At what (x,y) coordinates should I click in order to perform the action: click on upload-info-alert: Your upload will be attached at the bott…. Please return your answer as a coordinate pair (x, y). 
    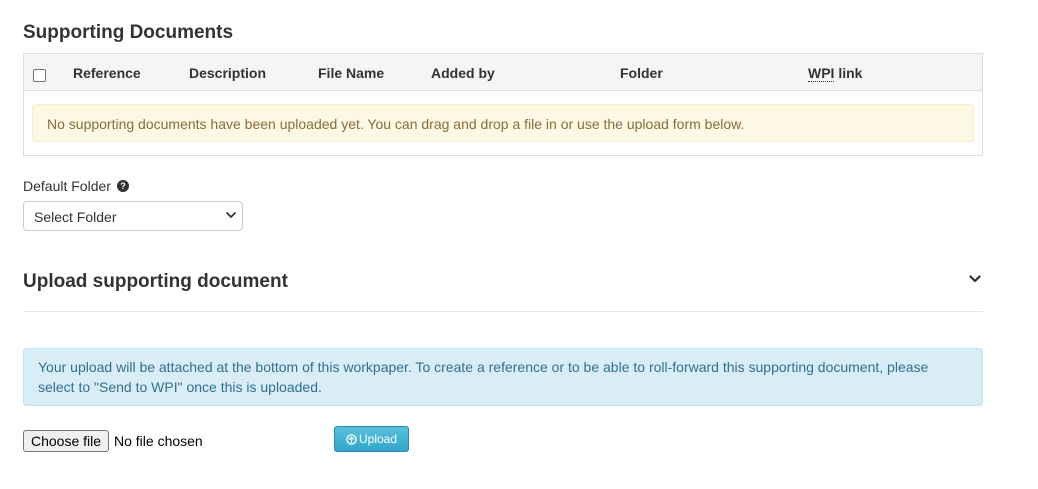
    Looking at the image, I should click on (503, 377).